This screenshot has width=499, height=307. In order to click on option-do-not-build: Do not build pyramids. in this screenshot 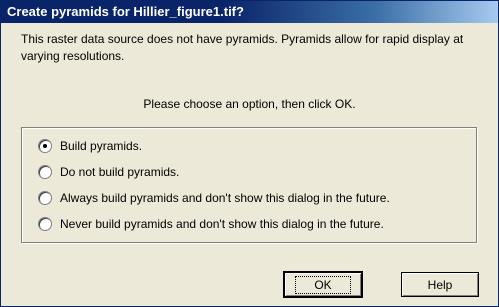, I will do `click(108, 171)`.